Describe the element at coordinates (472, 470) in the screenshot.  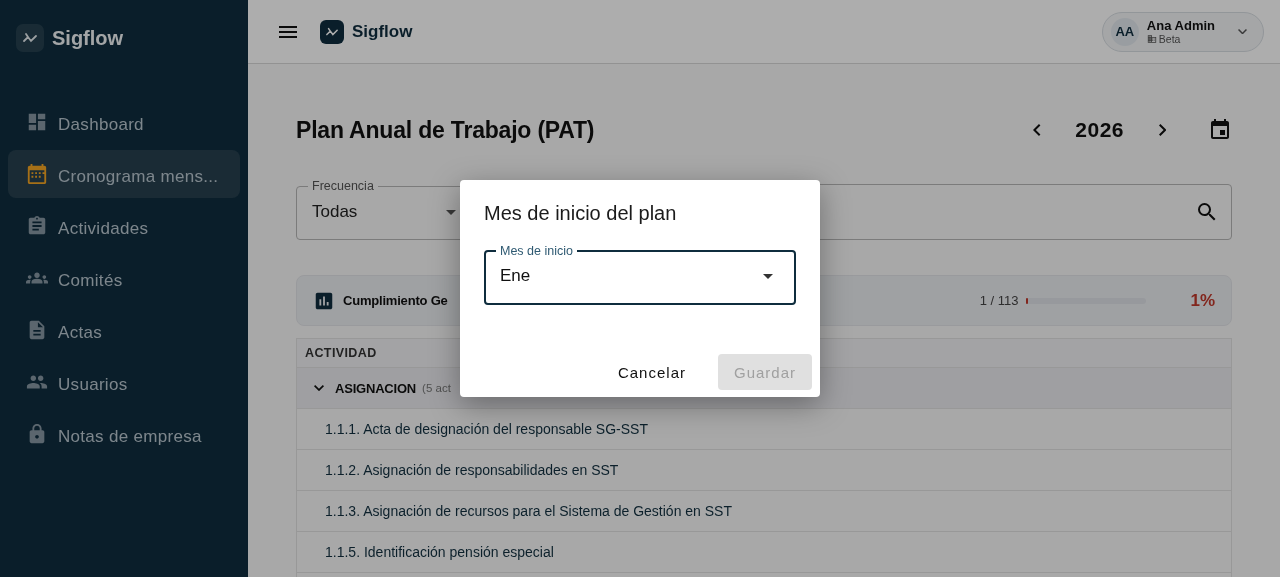
I see `activity-cell: 1.1.2. Asignación de responsabilidades en SST` at that location.